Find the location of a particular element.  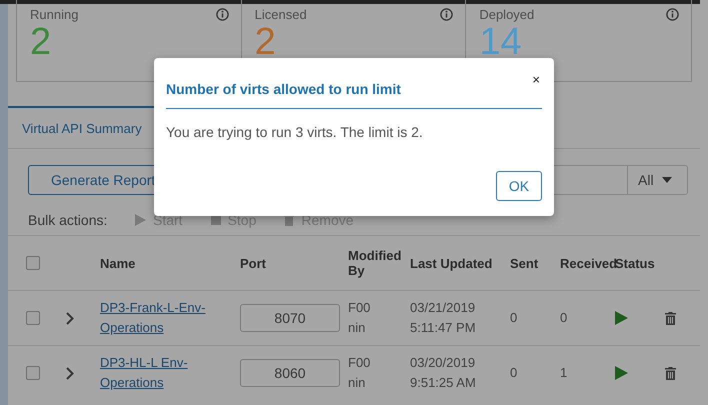

column-header: Status is located at coordinates (635, 263).